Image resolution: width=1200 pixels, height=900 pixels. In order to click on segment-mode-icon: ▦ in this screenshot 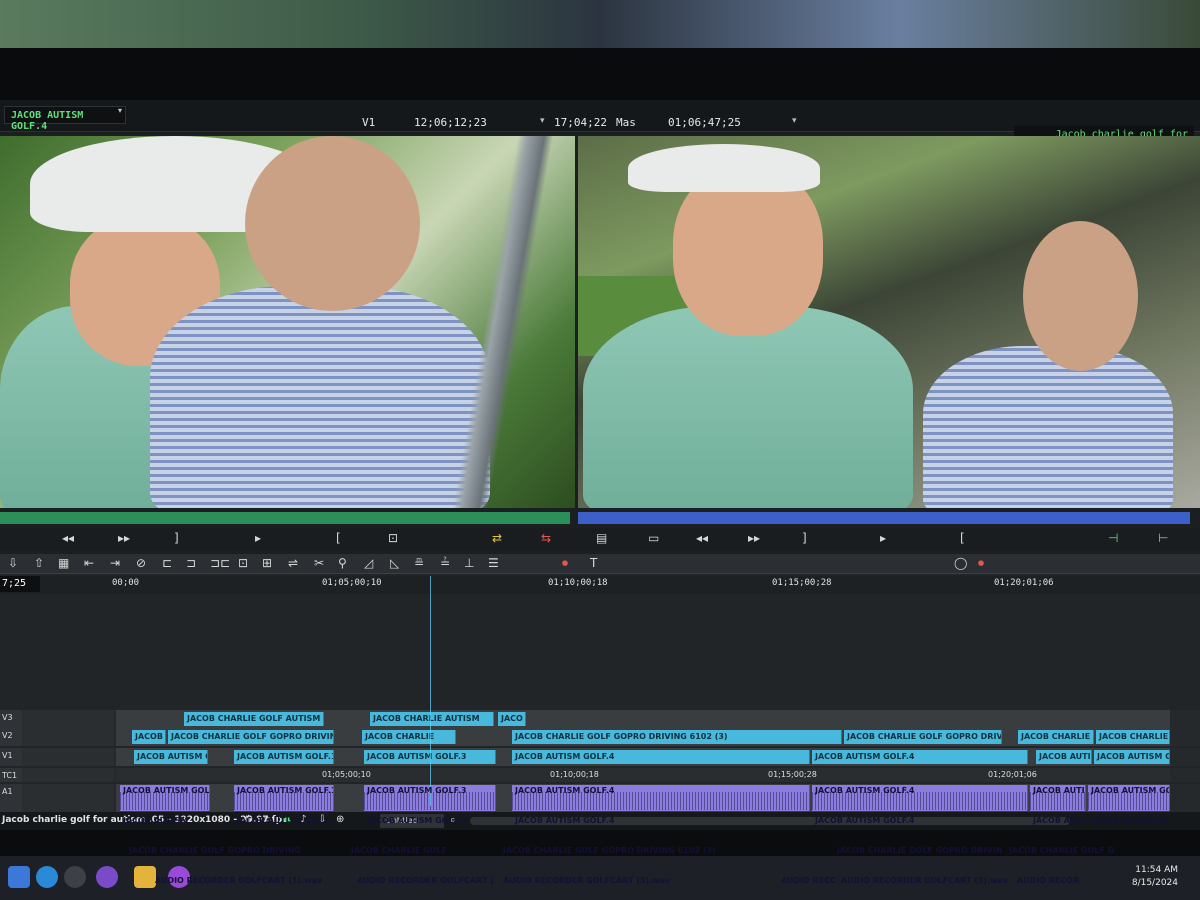, I will do `click(63, 563)`.